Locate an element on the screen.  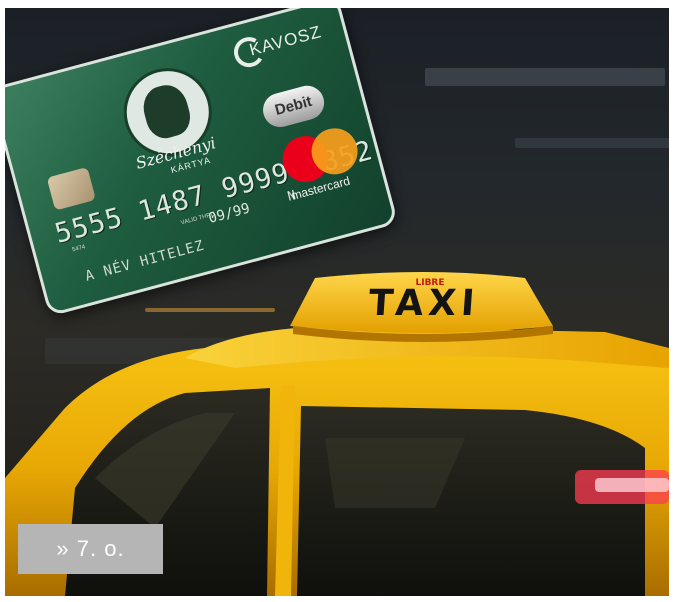
taxi-roof-sign: LIBRE TAXI is located at coordinates (424, 304).